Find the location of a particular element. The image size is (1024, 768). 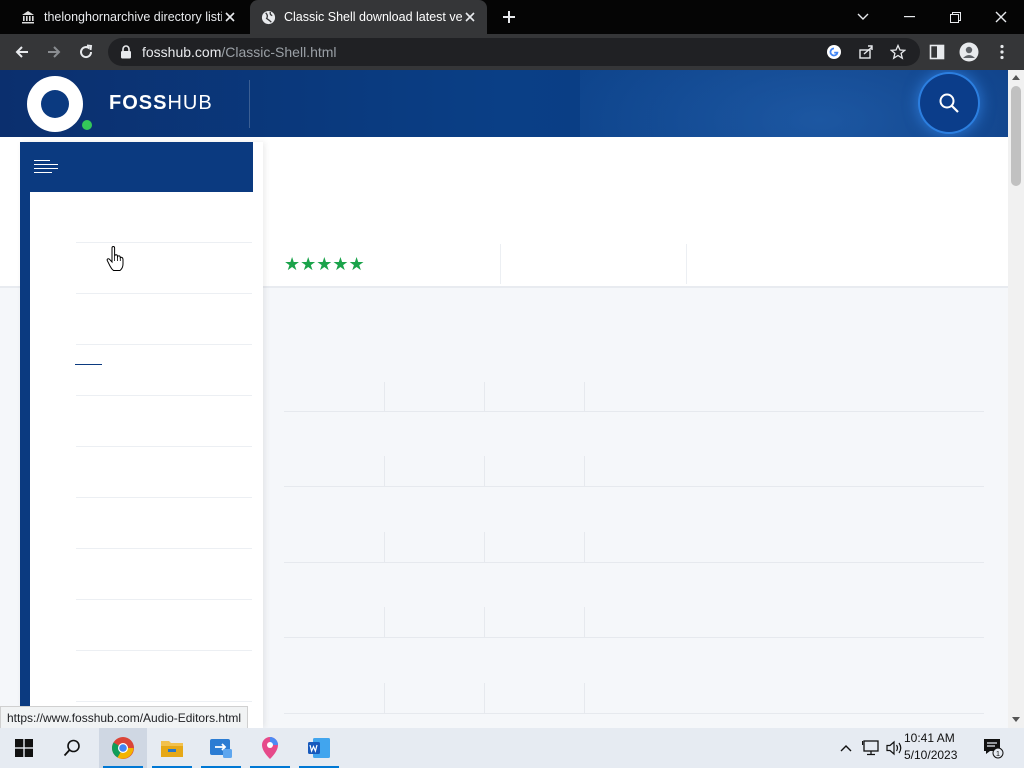

close-icon is located at coordinates (1001, 17).